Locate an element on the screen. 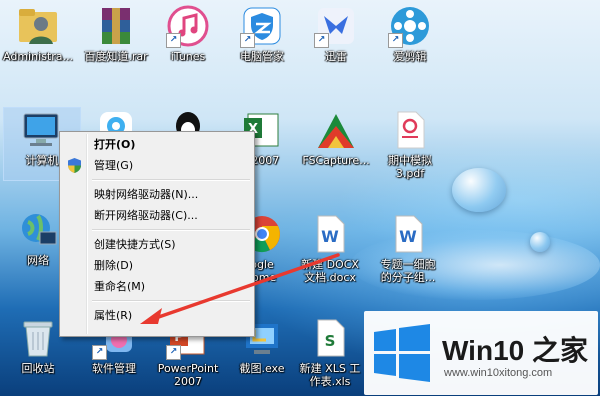 This screenshot has width=600, height=396. win10-watermark: Win10 之家 www.win10xitong.com is located at coordinates (481, 353).